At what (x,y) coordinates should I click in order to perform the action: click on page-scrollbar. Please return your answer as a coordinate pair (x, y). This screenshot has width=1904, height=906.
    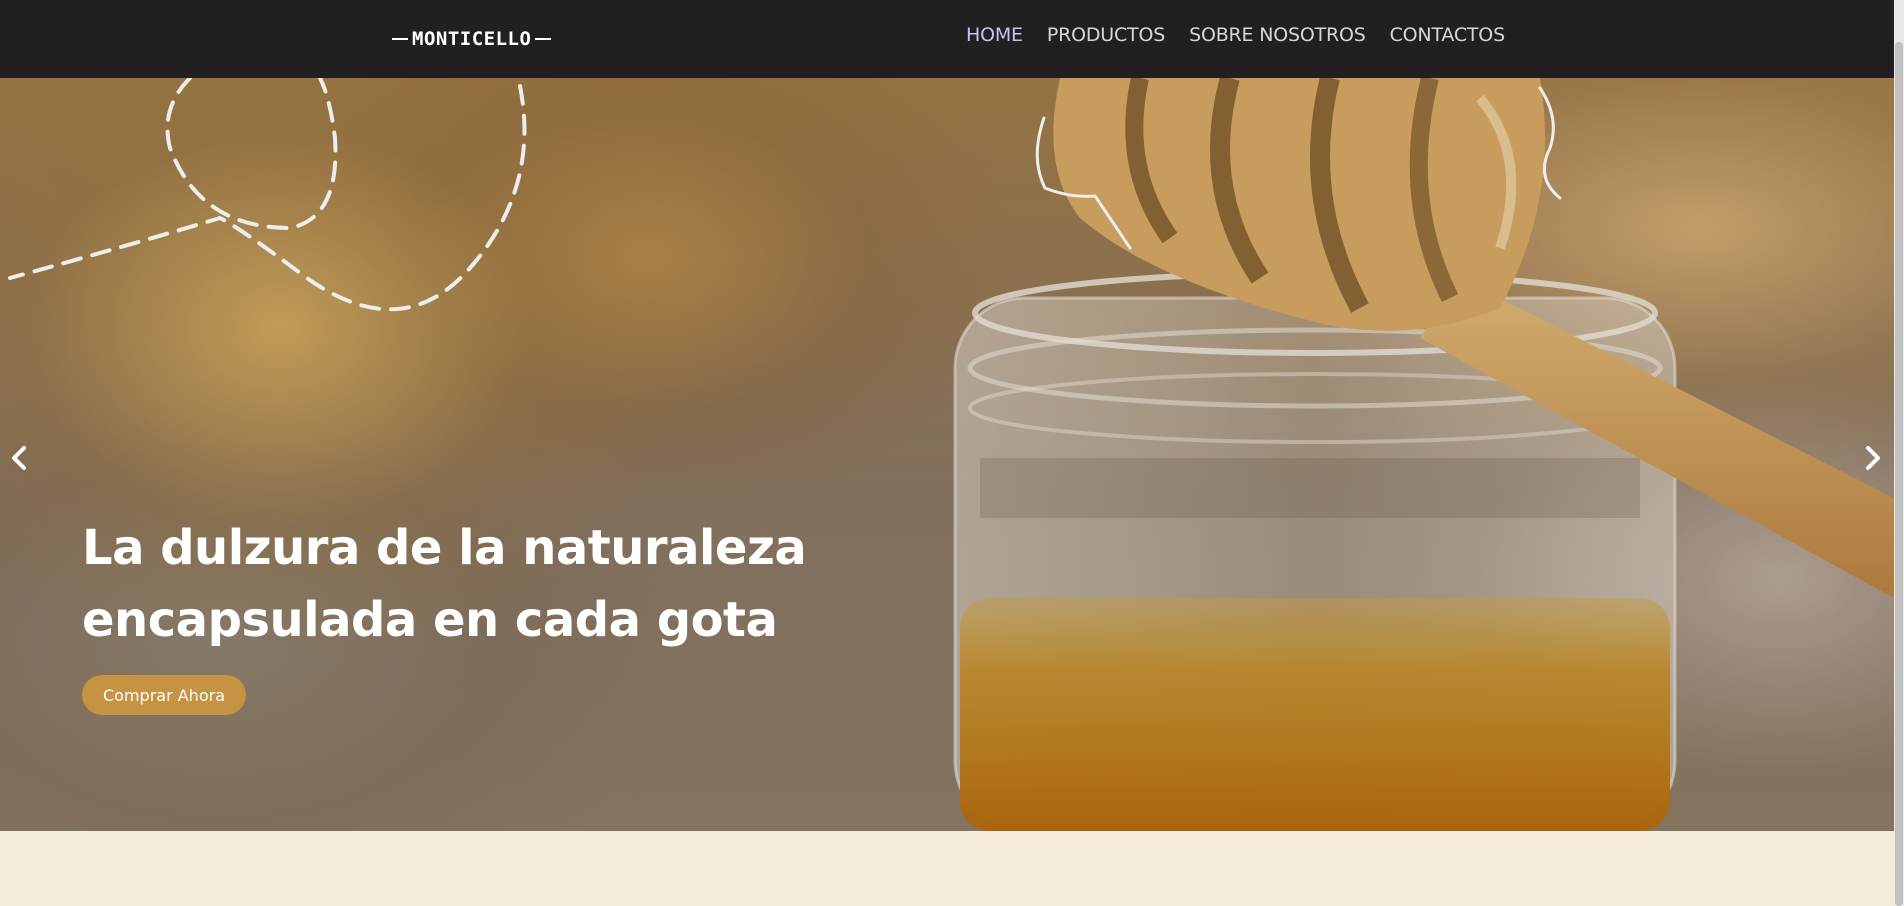
    Looking at the image, I should click on (1899, 453).